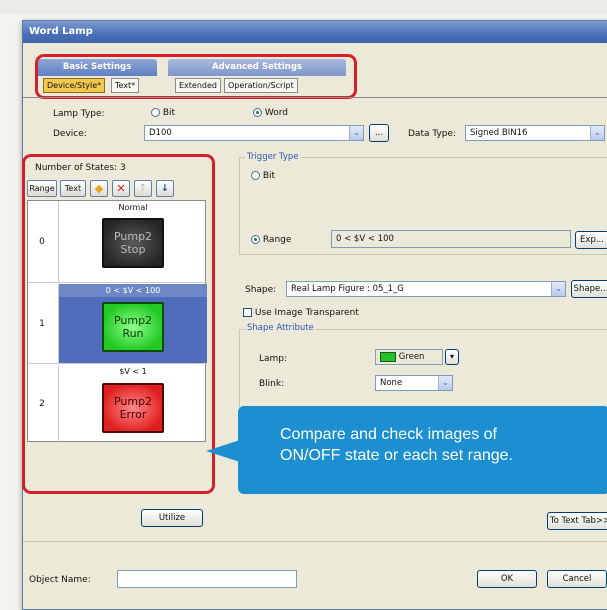 The width and height of the screenshot is (607, 610). I want to click on bit-radio, so click(155, 112).